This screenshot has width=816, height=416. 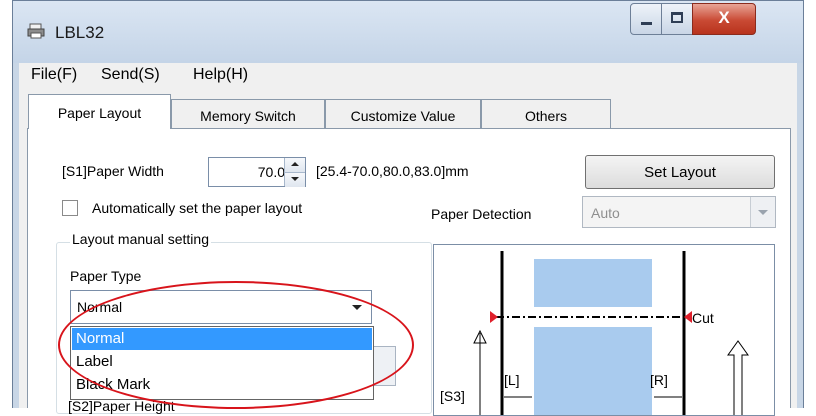 I want to click on paper-type-select: Normal, so click(x=221, y=307).